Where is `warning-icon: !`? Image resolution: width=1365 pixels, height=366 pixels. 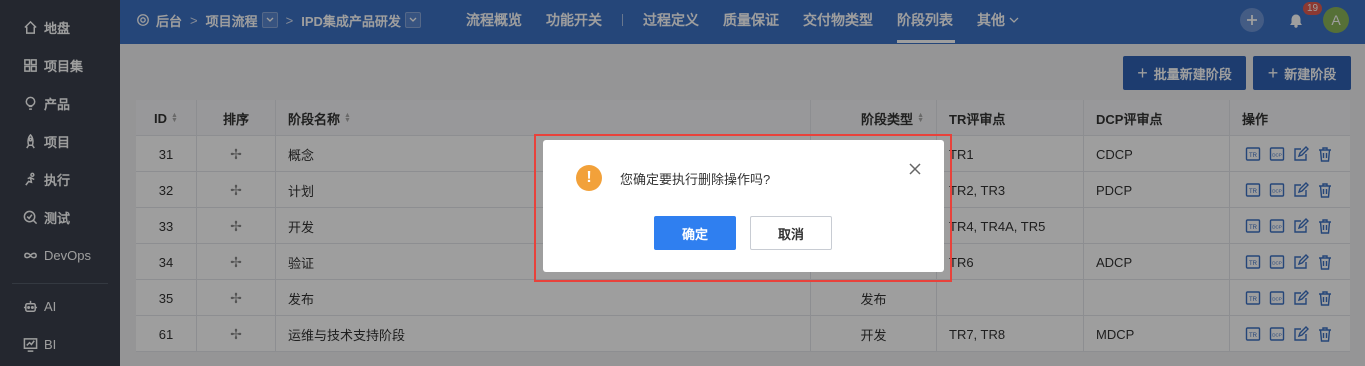 warning-icon: ! is located at coordinates (589, 178).